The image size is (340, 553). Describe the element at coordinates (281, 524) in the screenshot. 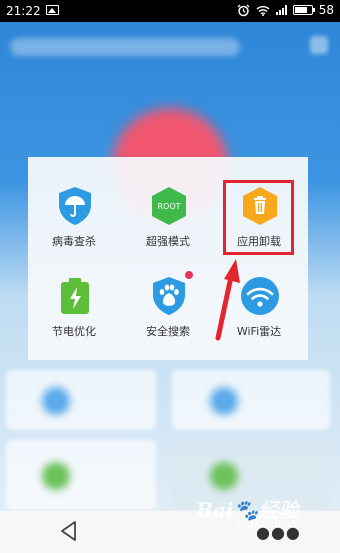

I see `watermark-sub: jingyan.baidu.com` at that location.